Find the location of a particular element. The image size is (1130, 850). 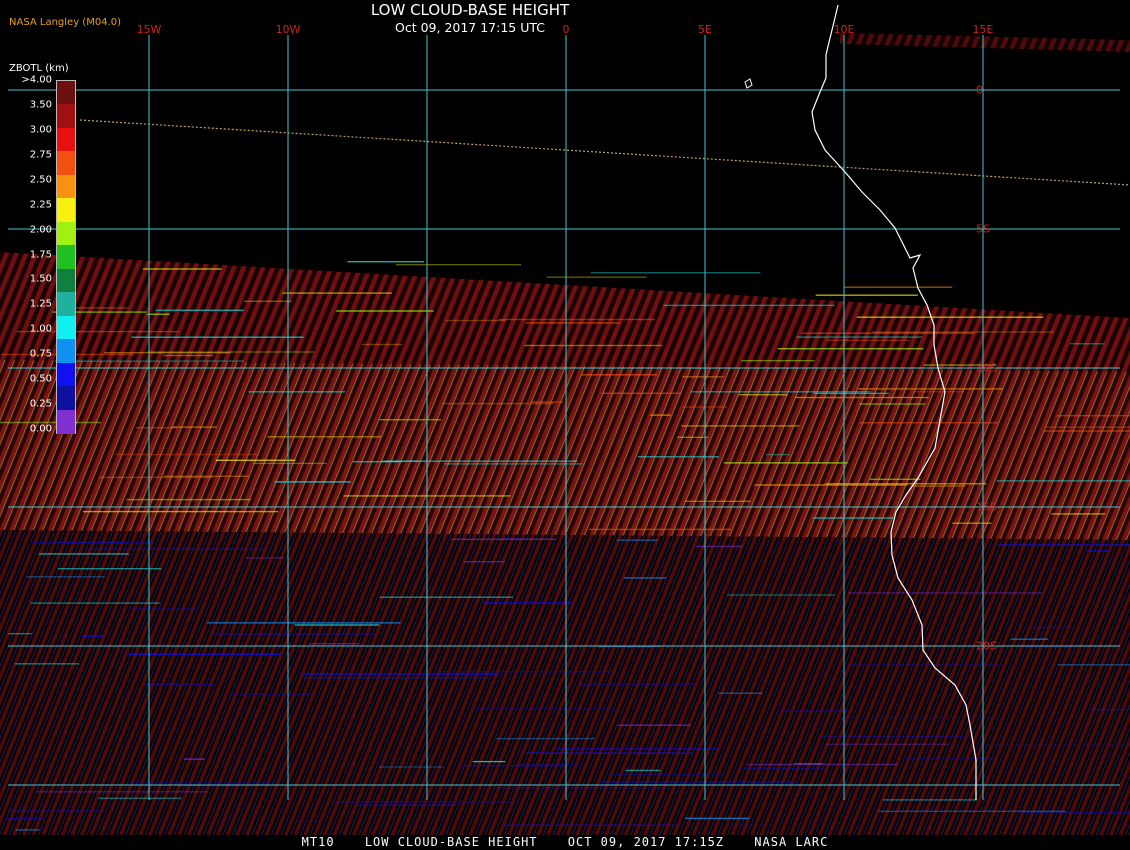

legend-label: 1.50 is located at coordinates (40, 279).